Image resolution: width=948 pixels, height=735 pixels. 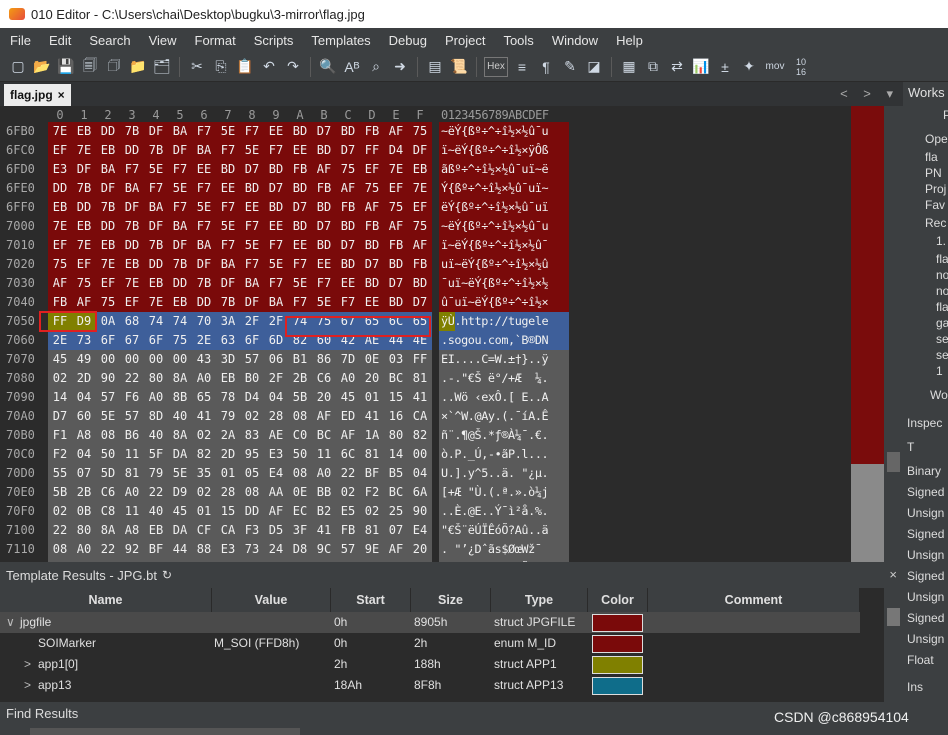 I want to click on ascii-text: ~ëÝ{ßº÷^÷î½×½û¯u, so click(x=504, y=131).